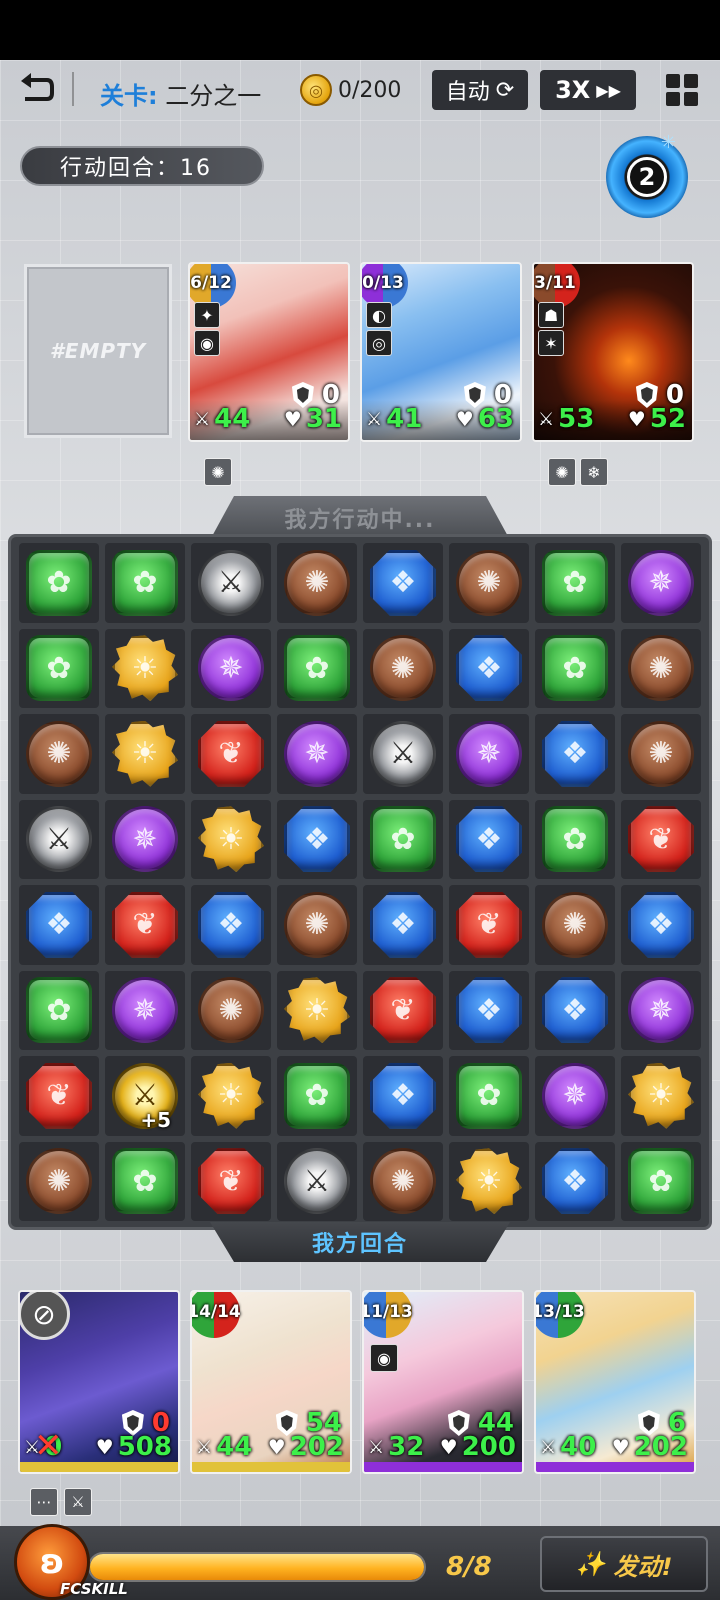 This screenshot has width=720, height=1600. I want to click on enemy-card-3: 3/11 ☗ ✶ 0 ⚔ 53 ♥ 52, so click(613, 352).